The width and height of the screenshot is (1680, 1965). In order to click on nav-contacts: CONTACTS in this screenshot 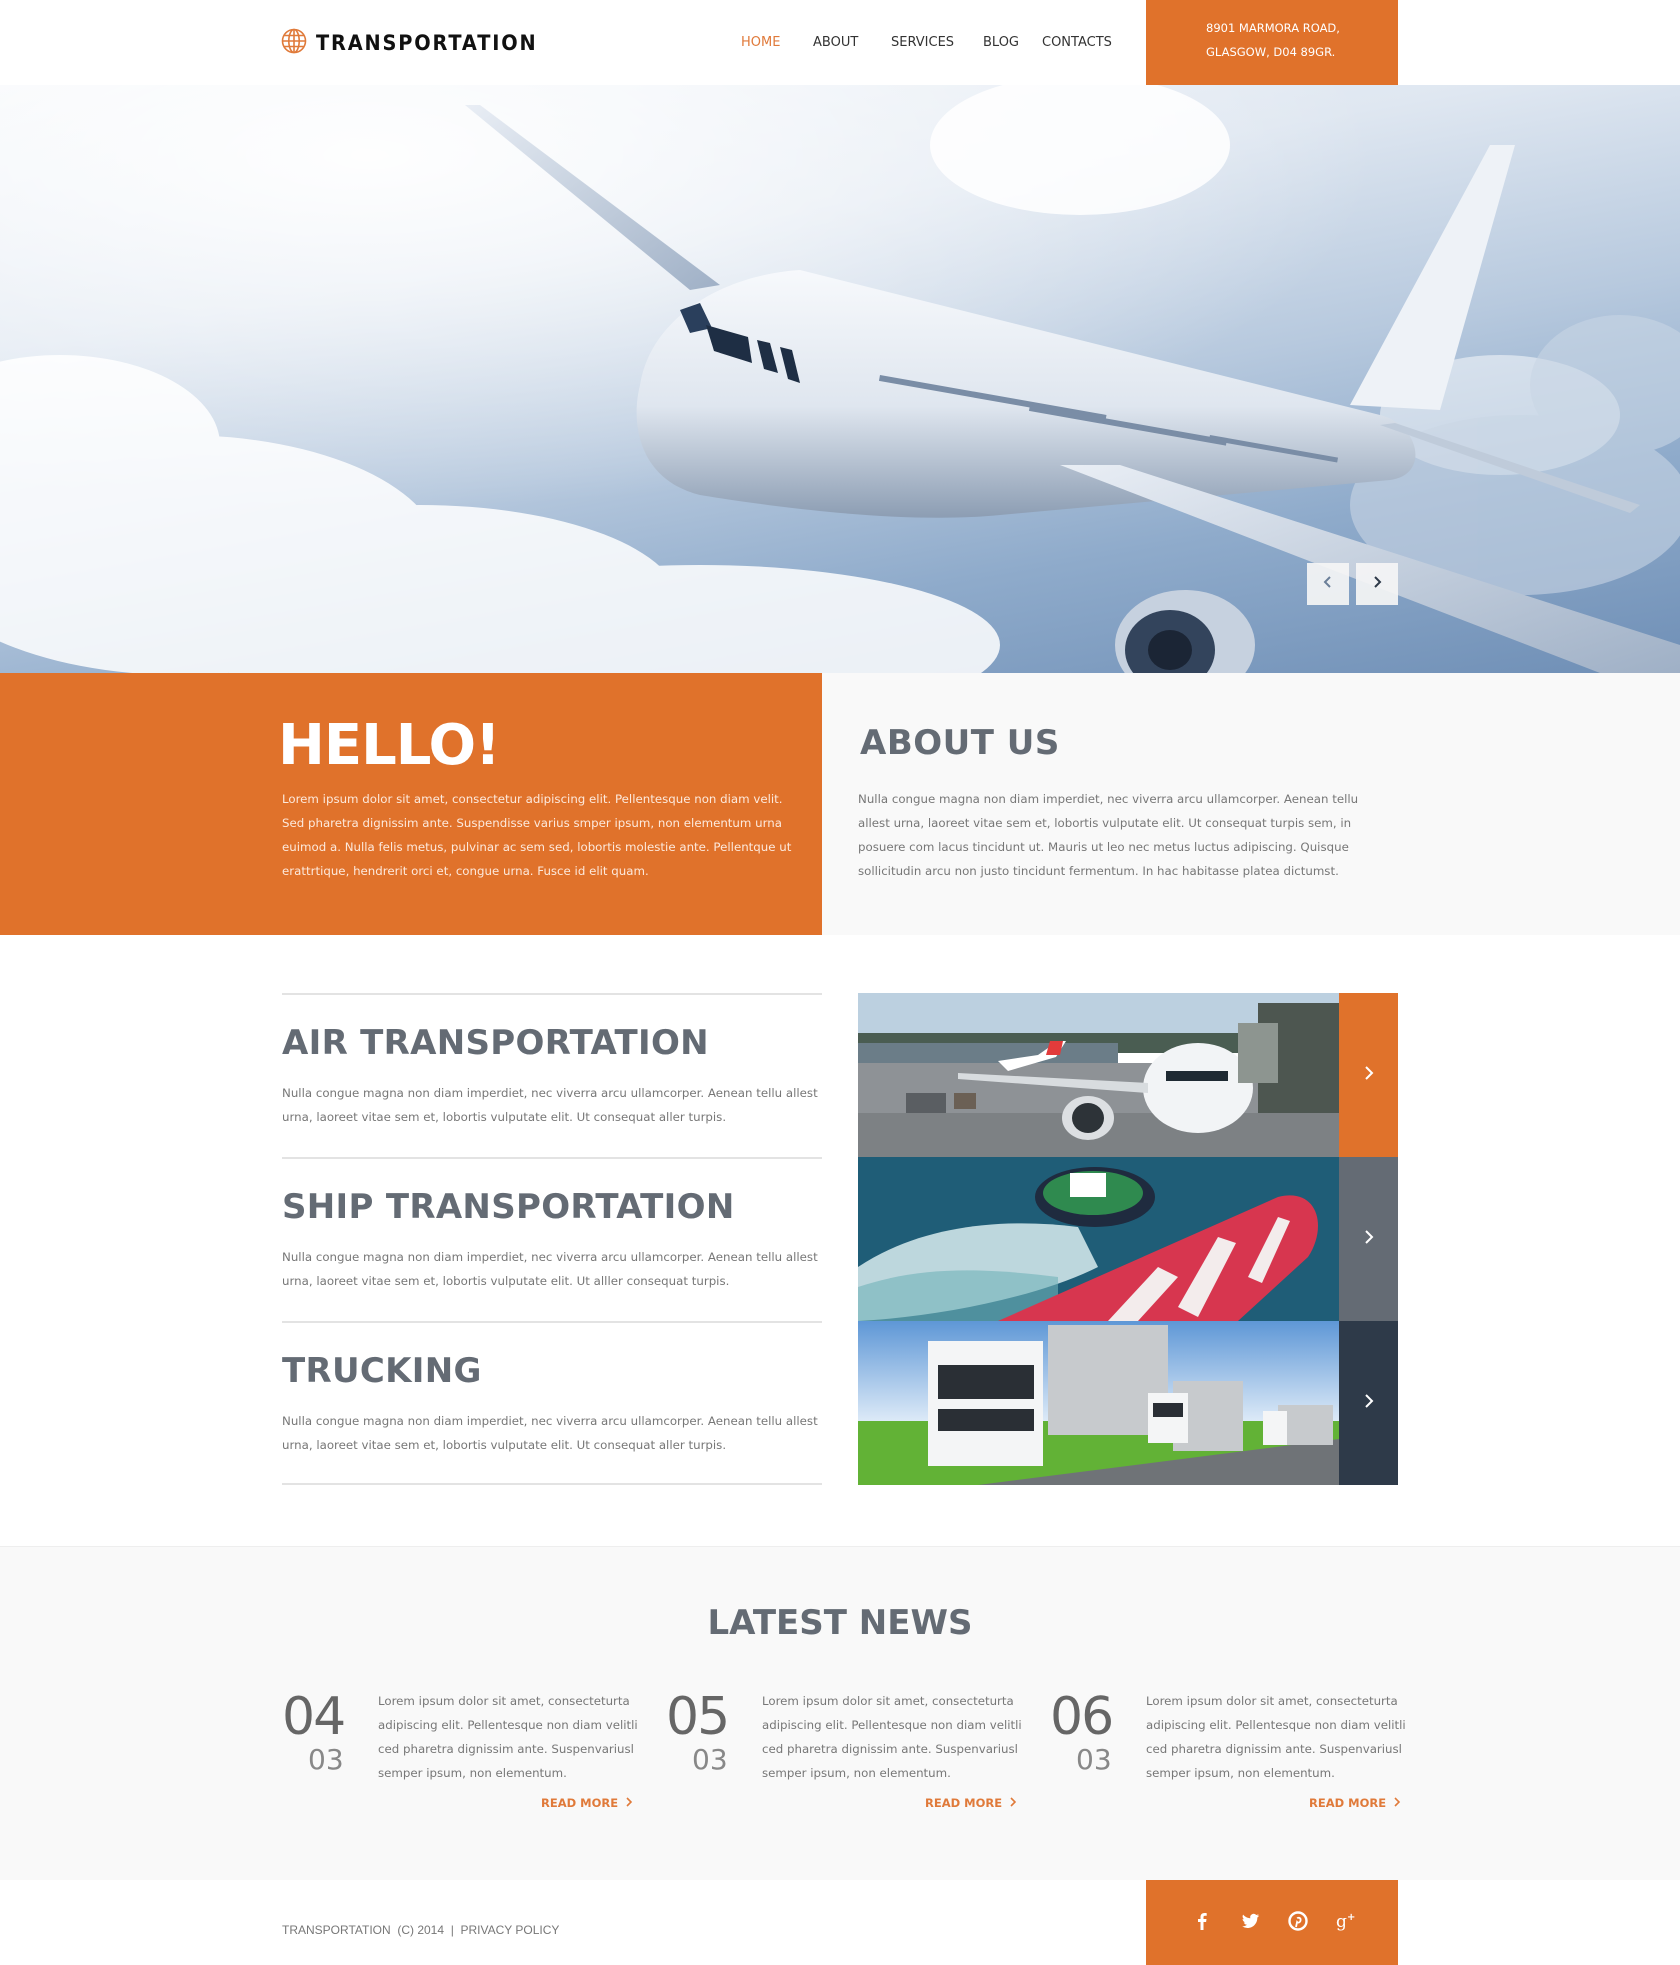, I will do `click(1077, 42)`.